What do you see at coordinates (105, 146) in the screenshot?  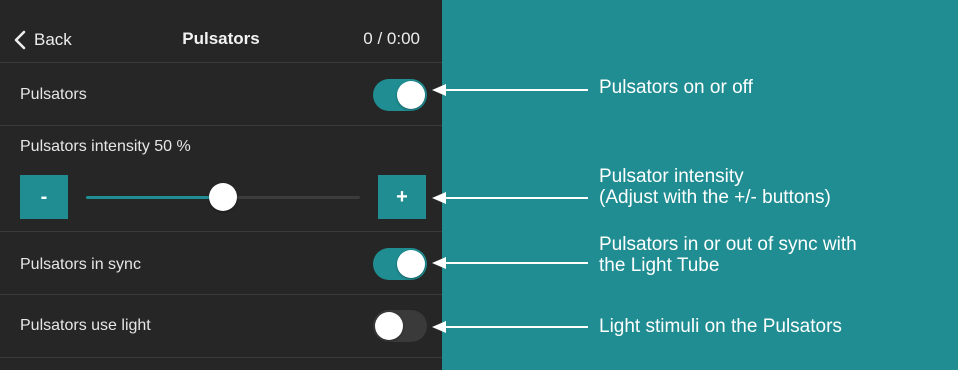 I see `intensity-label: Pulsators intensity 50 %` at bounding box center [105, 146].